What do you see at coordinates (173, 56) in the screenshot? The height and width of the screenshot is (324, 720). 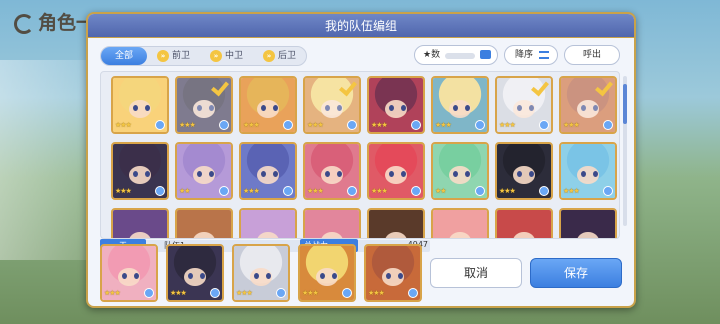 I see `filter-tab-front: » 前卫` at bounding box center [173, 56].